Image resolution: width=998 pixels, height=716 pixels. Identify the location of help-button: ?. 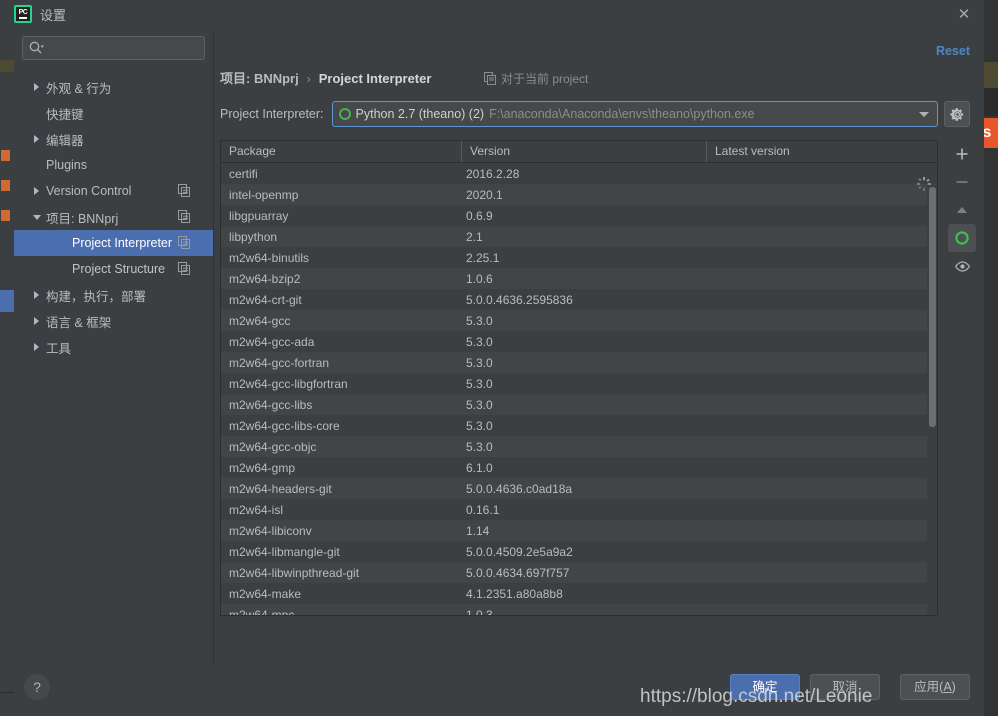
(37, 687).